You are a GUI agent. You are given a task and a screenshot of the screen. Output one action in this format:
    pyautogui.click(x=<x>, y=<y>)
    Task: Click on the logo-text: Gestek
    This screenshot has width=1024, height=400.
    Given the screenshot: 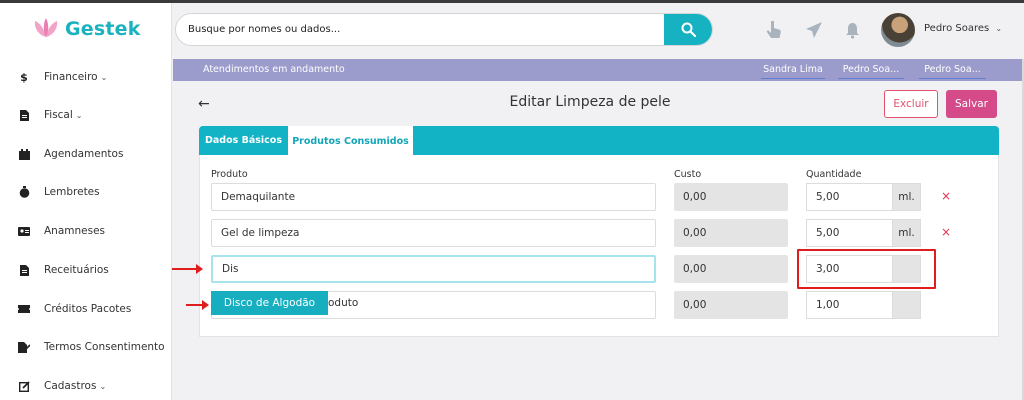 What is the action you would take?
    pyautogui.click(x=103, y=29)
    